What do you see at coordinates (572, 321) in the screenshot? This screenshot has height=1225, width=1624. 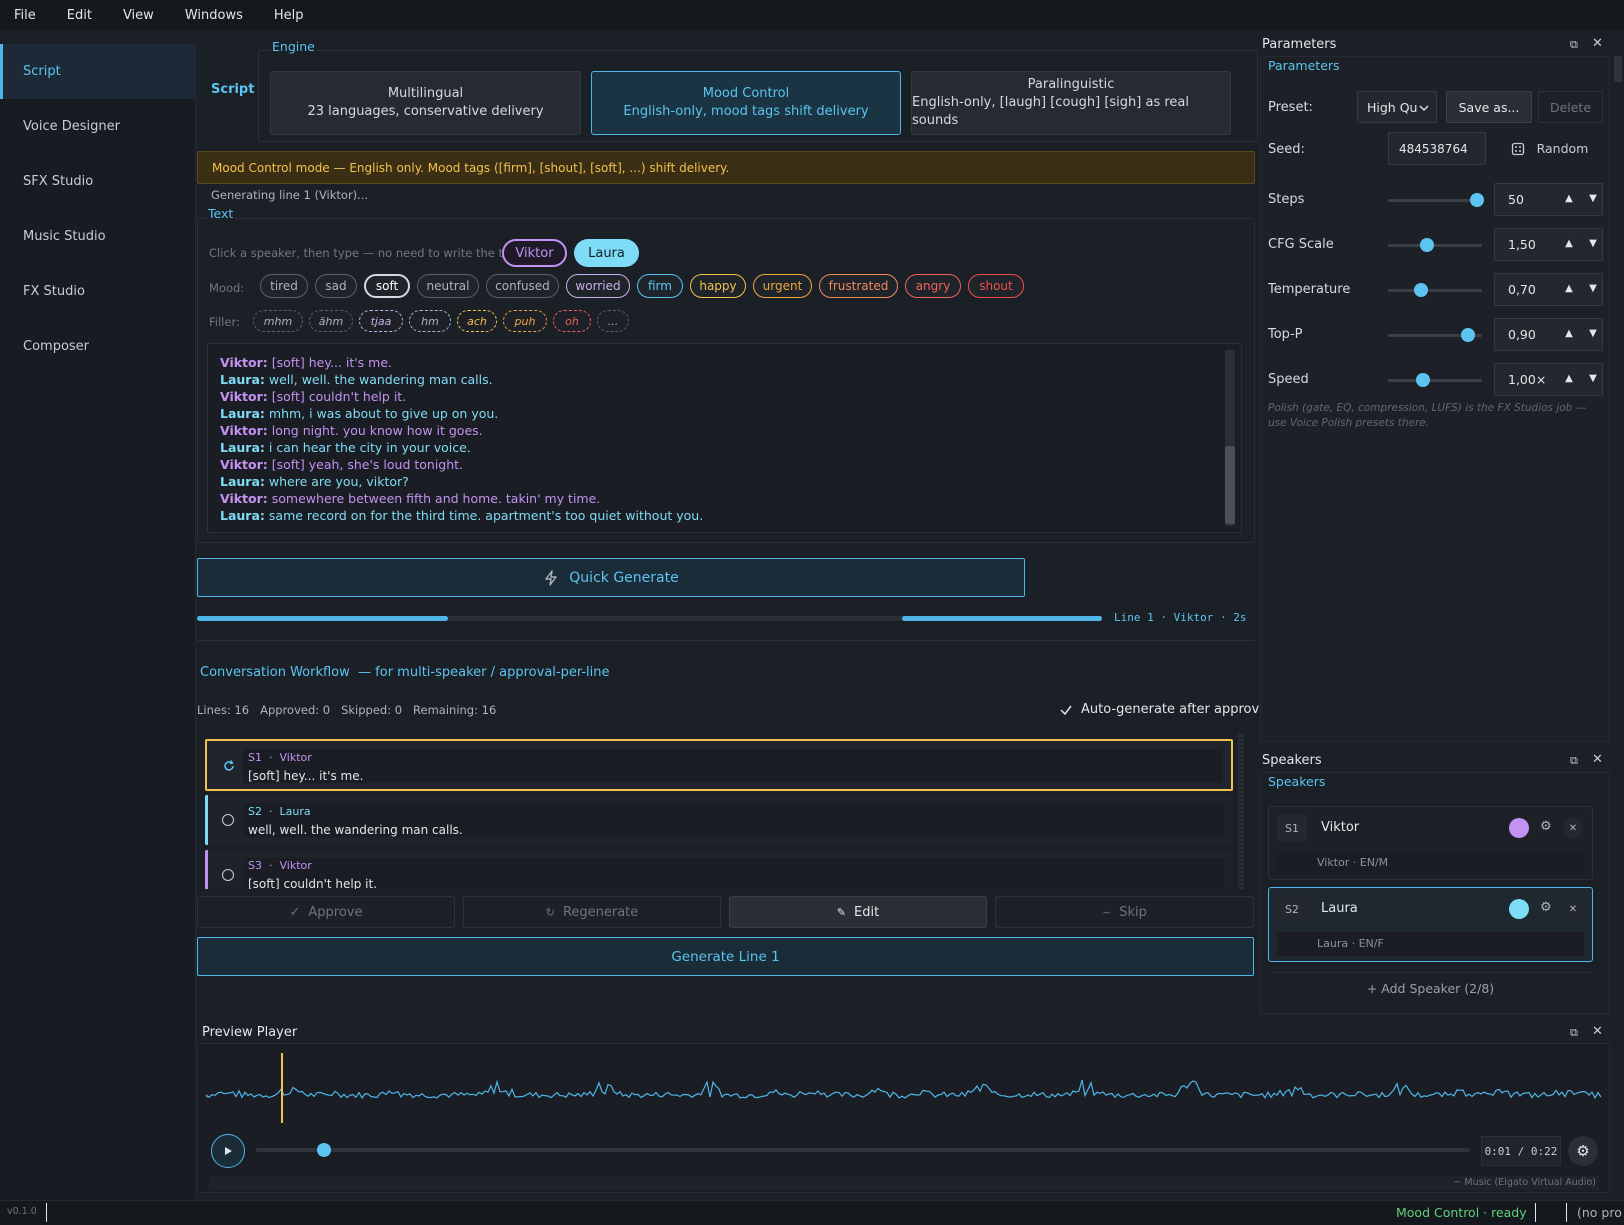 I see `filler-chip: oh` at bounding box center [572, 321].